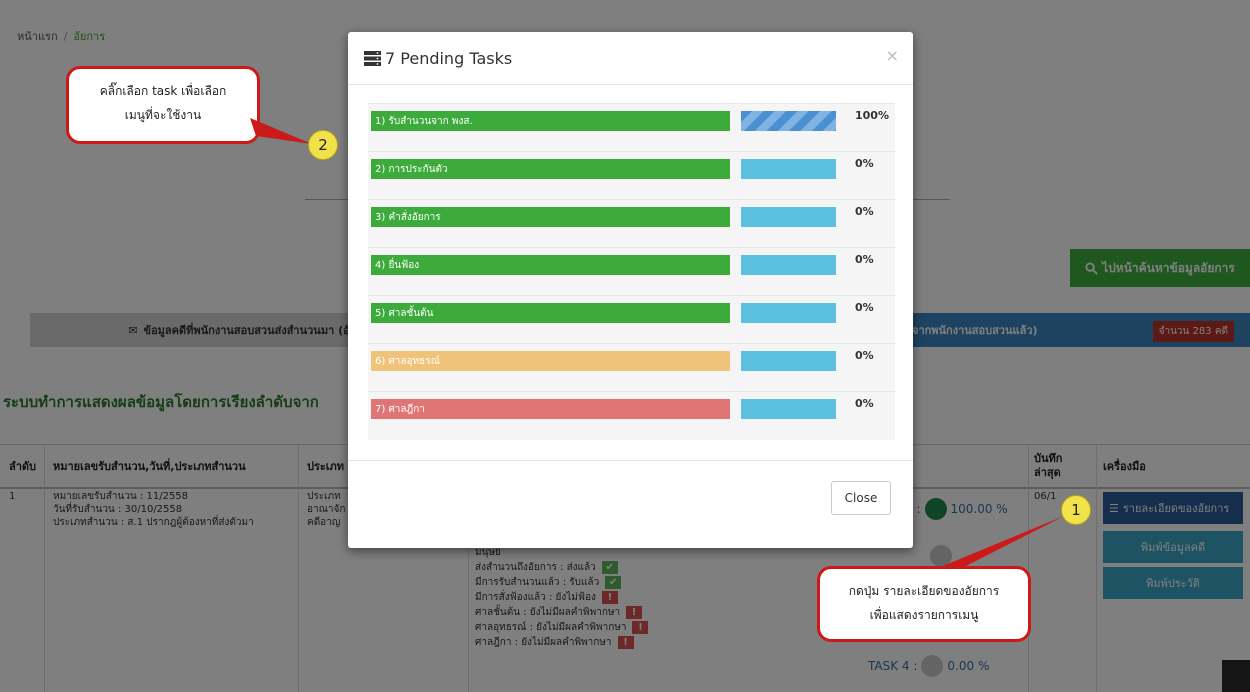  What do you see at coordinates (550, 121) in the screenshot?
I see `task-button: 1) รับสำนวนจาก พงส.` at bounding box center [550, 121].